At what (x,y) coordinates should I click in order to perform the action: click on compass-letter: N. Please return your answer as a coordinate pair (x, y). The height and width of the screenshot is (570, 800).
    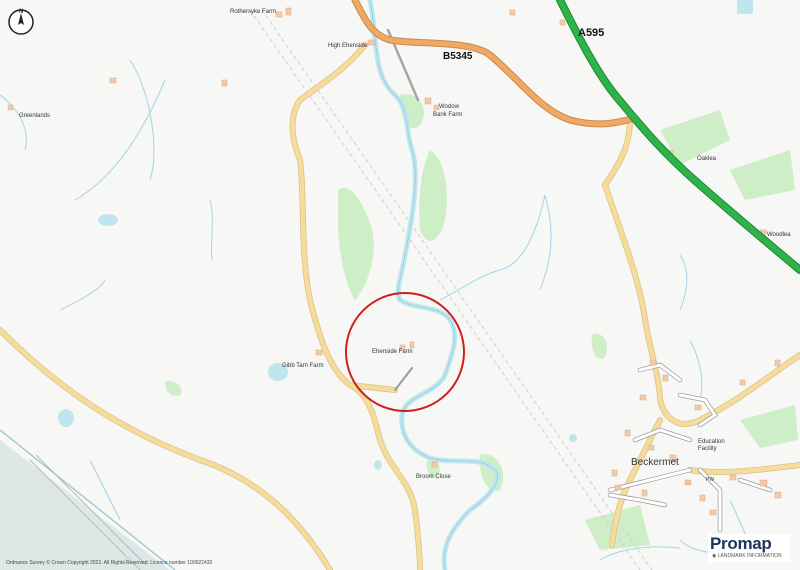
    Looking at the image, I should click on (21, 12).